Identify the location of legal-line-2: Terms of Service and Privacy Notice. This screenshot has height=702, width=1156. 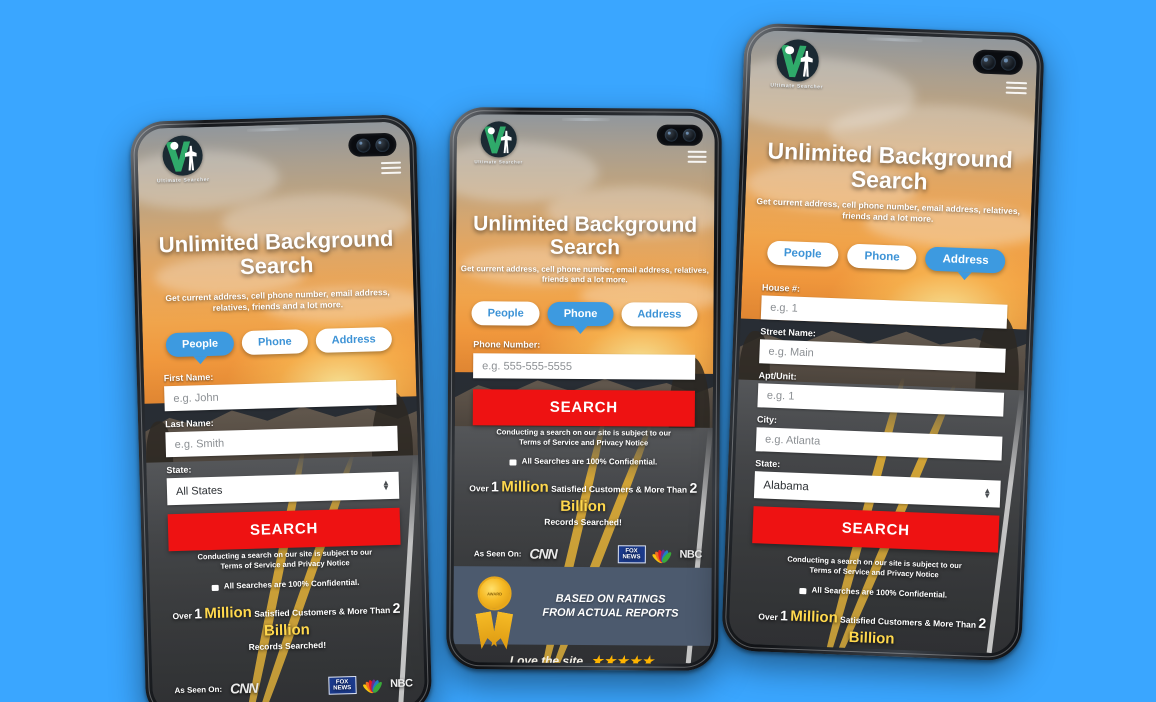
(584, 443).